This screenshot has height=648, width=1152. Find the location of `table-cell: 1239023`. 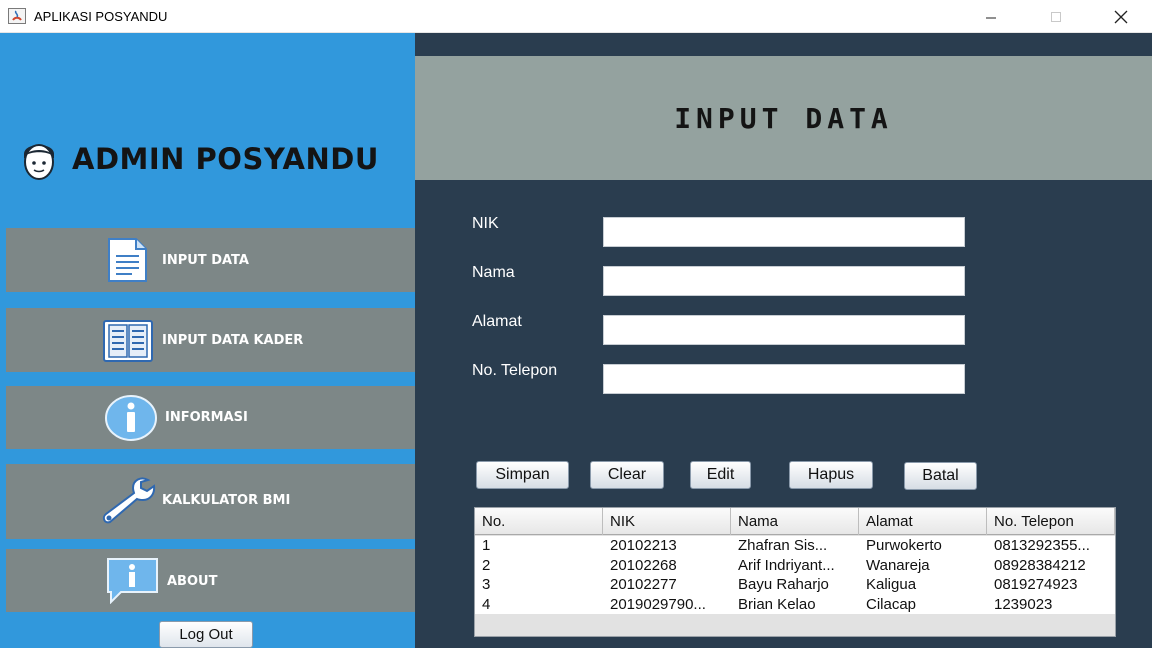

table-cell: 1239023 is located at coordinates (1023, 604).